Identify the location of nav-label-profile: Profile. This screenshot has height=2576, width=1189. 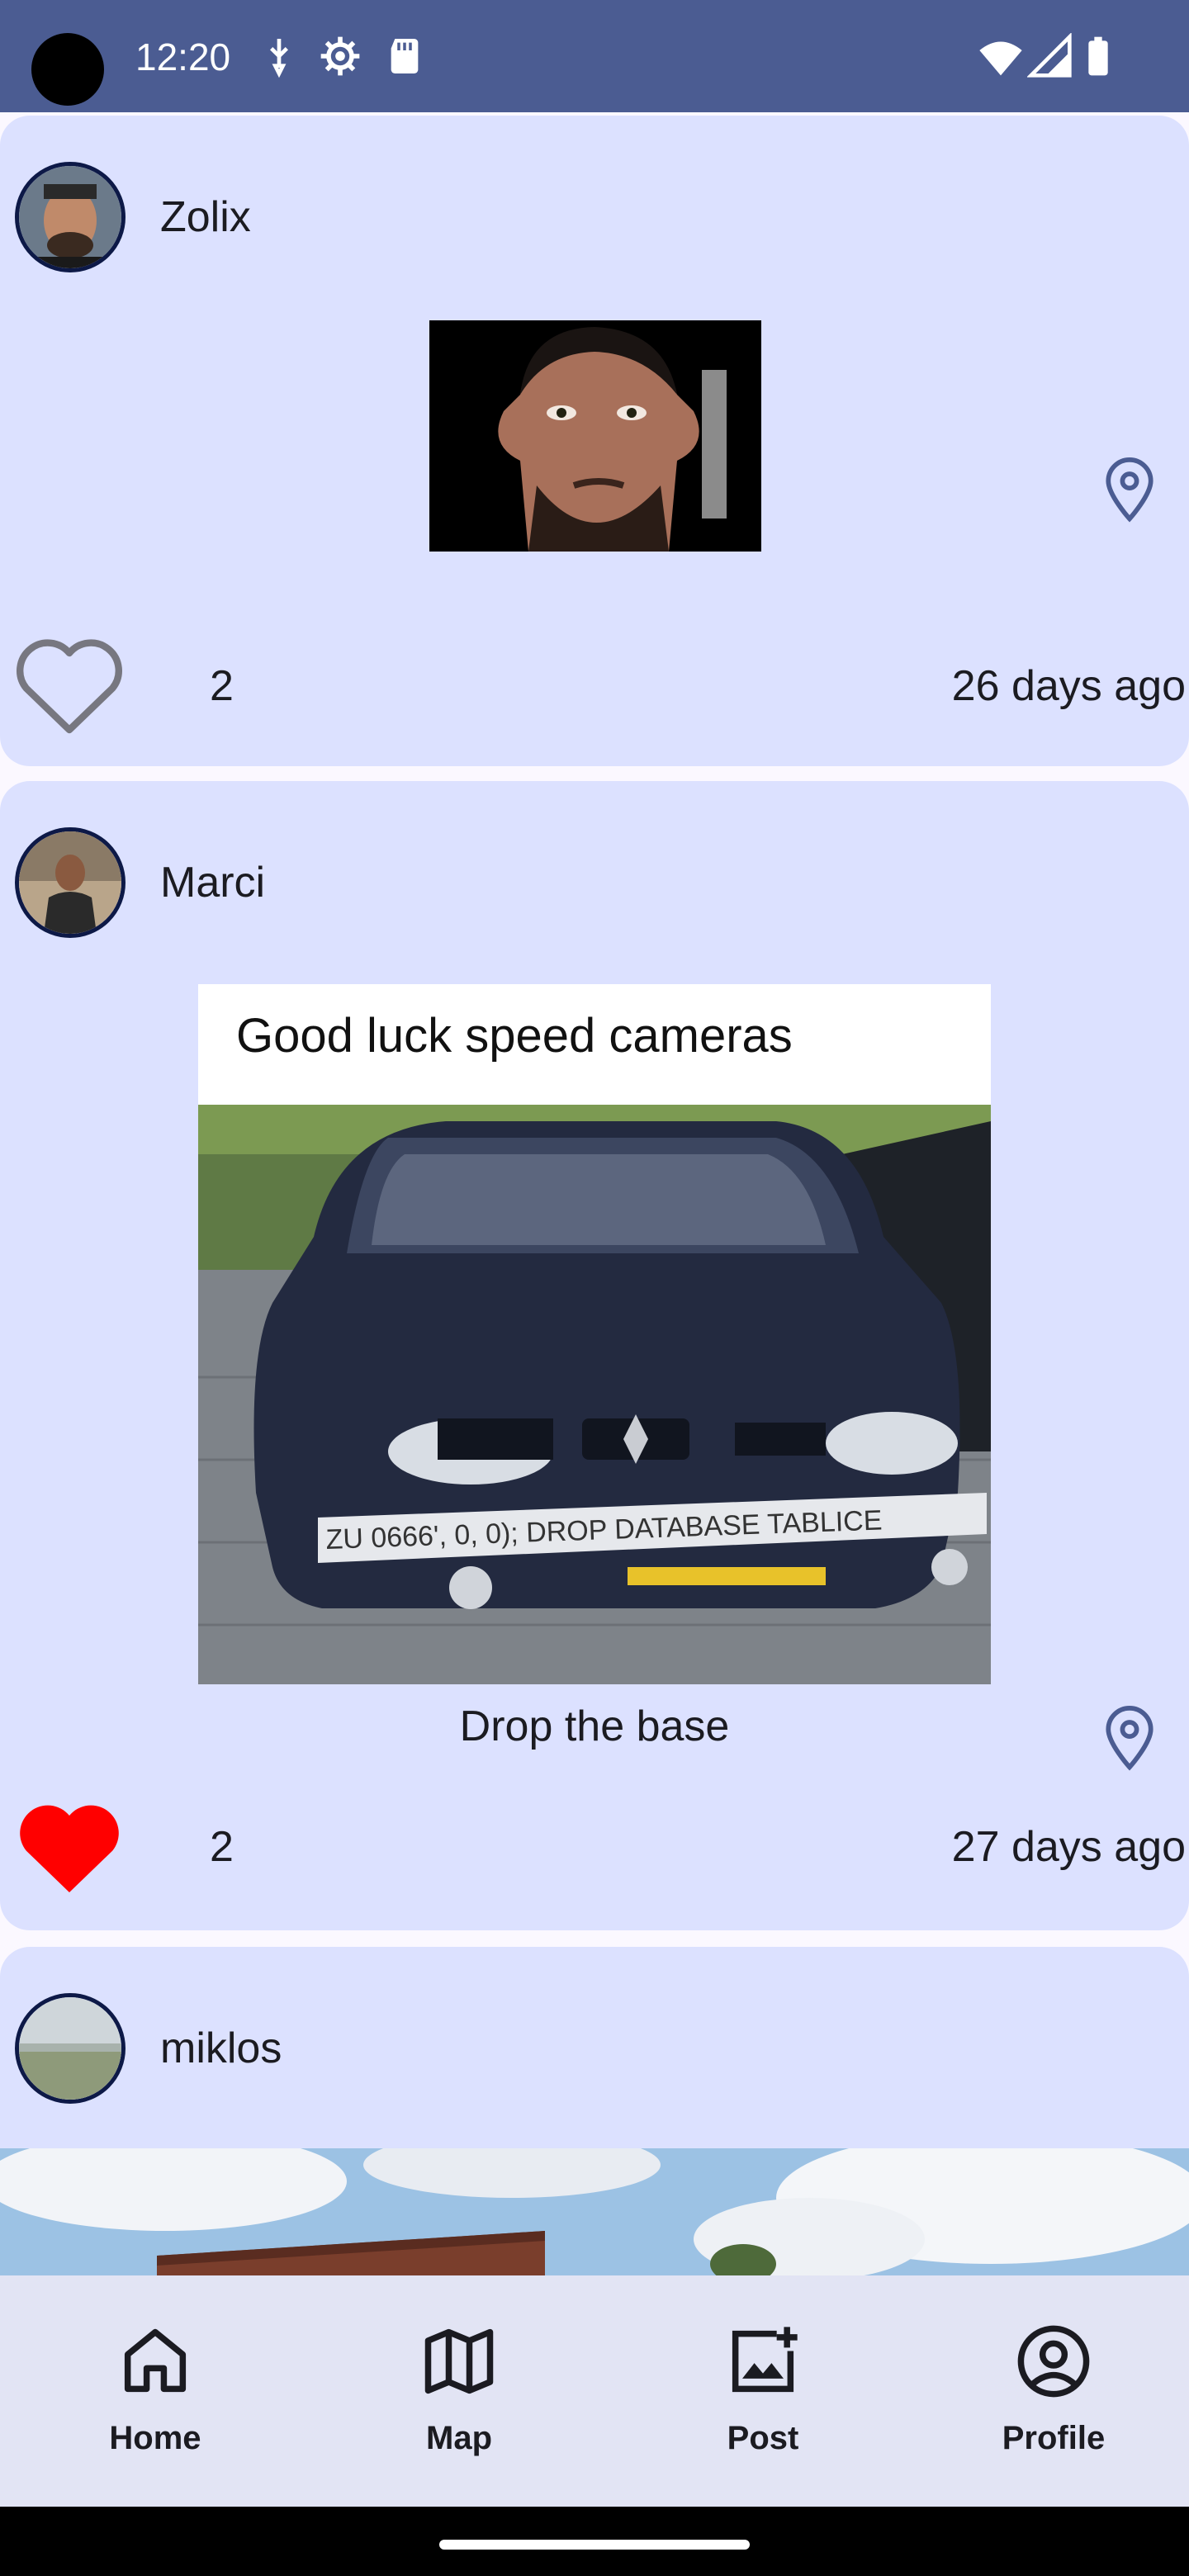
(1054, 2438).